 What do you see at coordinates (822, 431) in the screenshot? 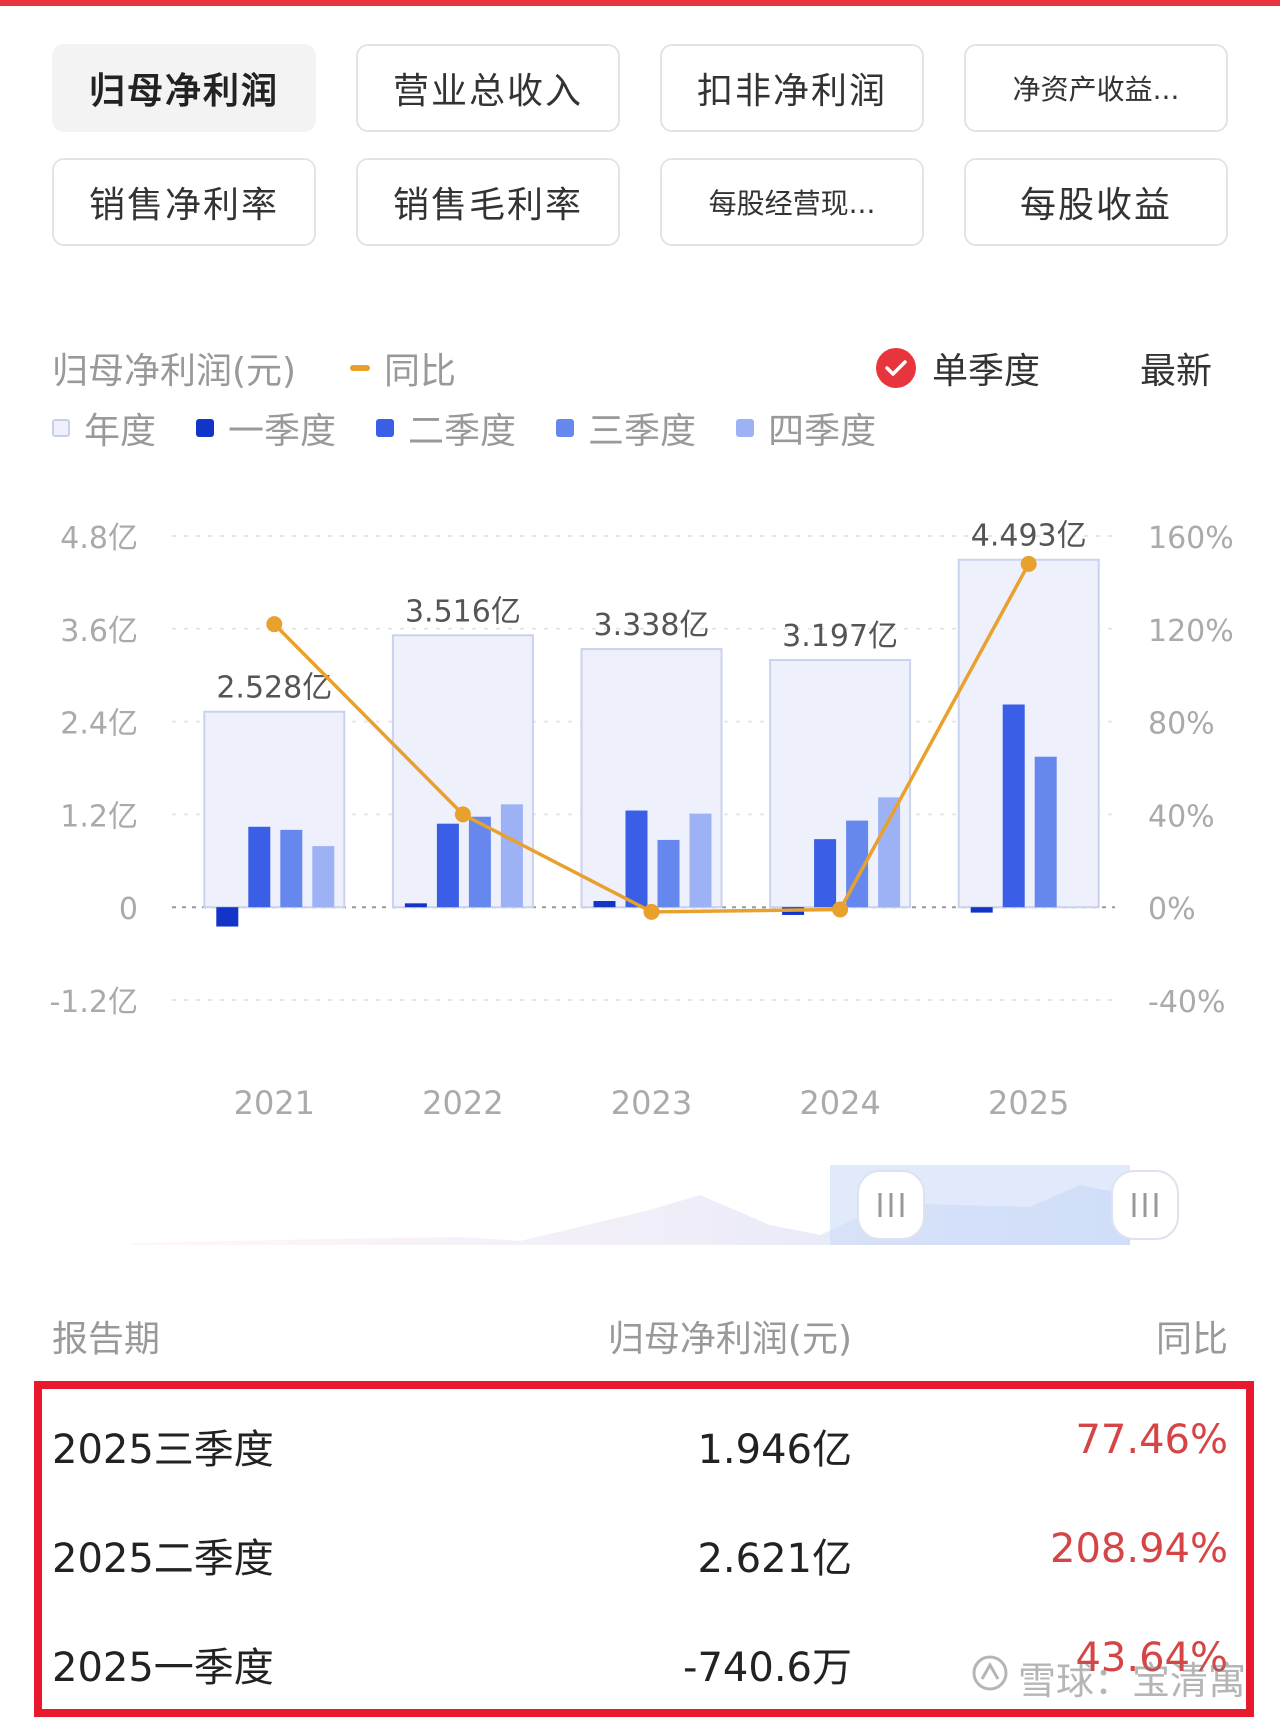
I see `legend-label: 四季度` at bounding box center [822, 431].